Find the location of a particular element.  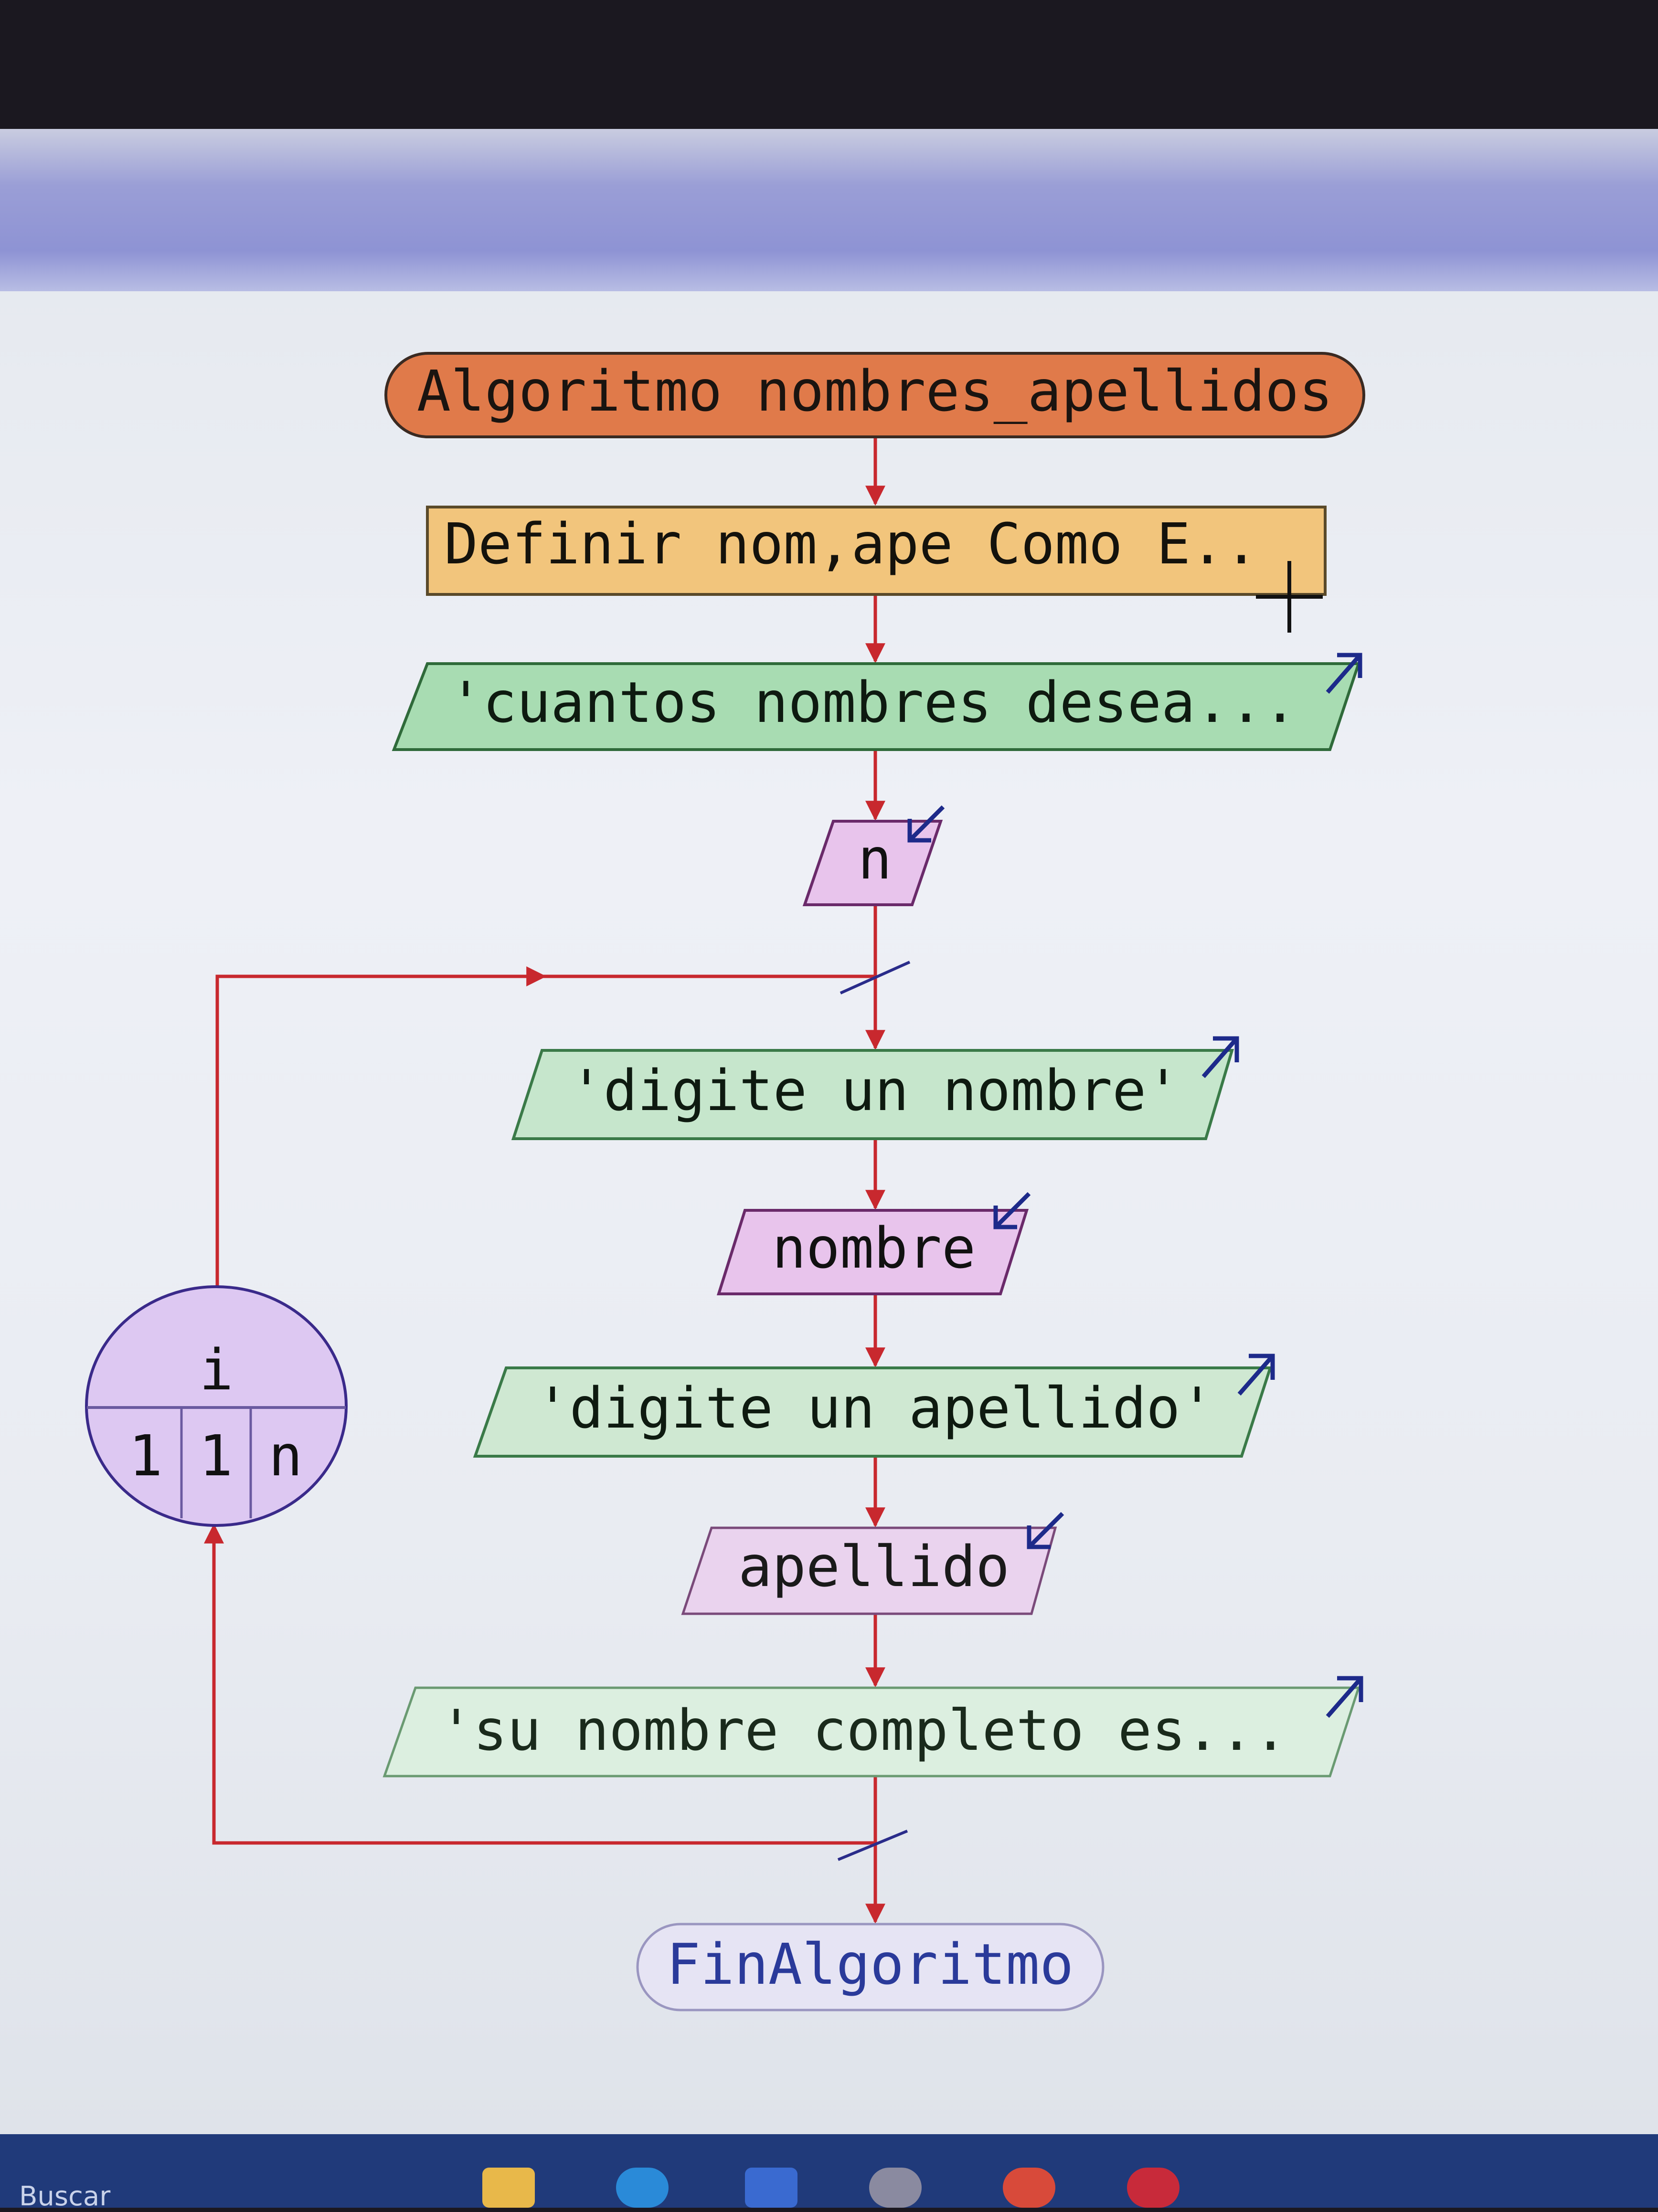

output-digite-apellido: 'digite un apellido' is located at coordinates (874, 1406).